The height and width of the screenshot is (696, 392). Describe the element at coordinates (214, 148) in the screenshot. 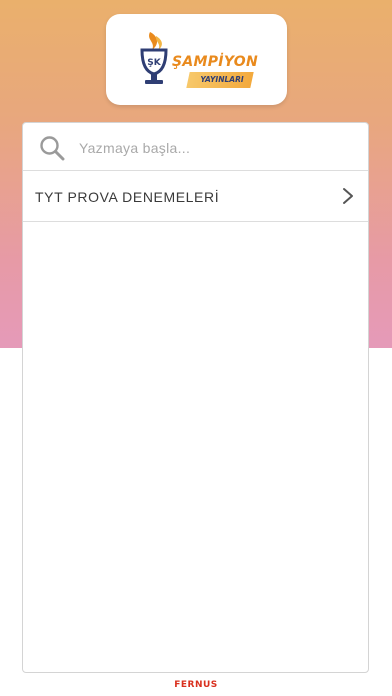

I see `search-input` at that location.